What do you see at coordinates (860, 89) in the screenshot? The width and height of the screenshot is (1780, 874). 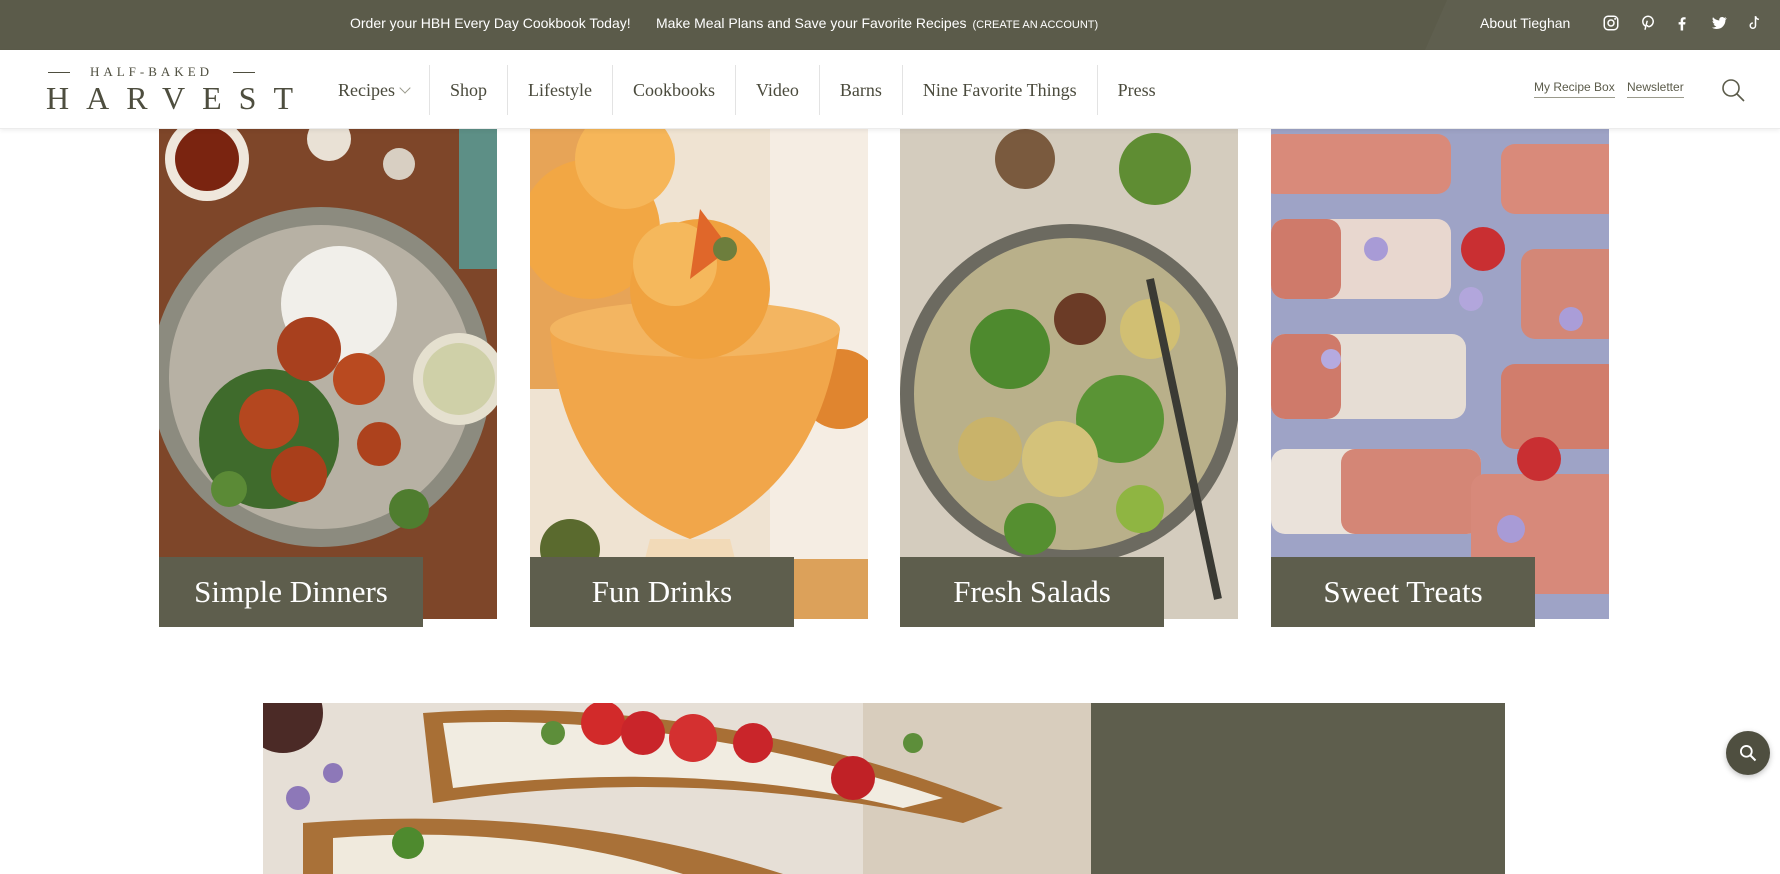 I see `nav-item-barns: Barns` at bounding box center [860, 89].